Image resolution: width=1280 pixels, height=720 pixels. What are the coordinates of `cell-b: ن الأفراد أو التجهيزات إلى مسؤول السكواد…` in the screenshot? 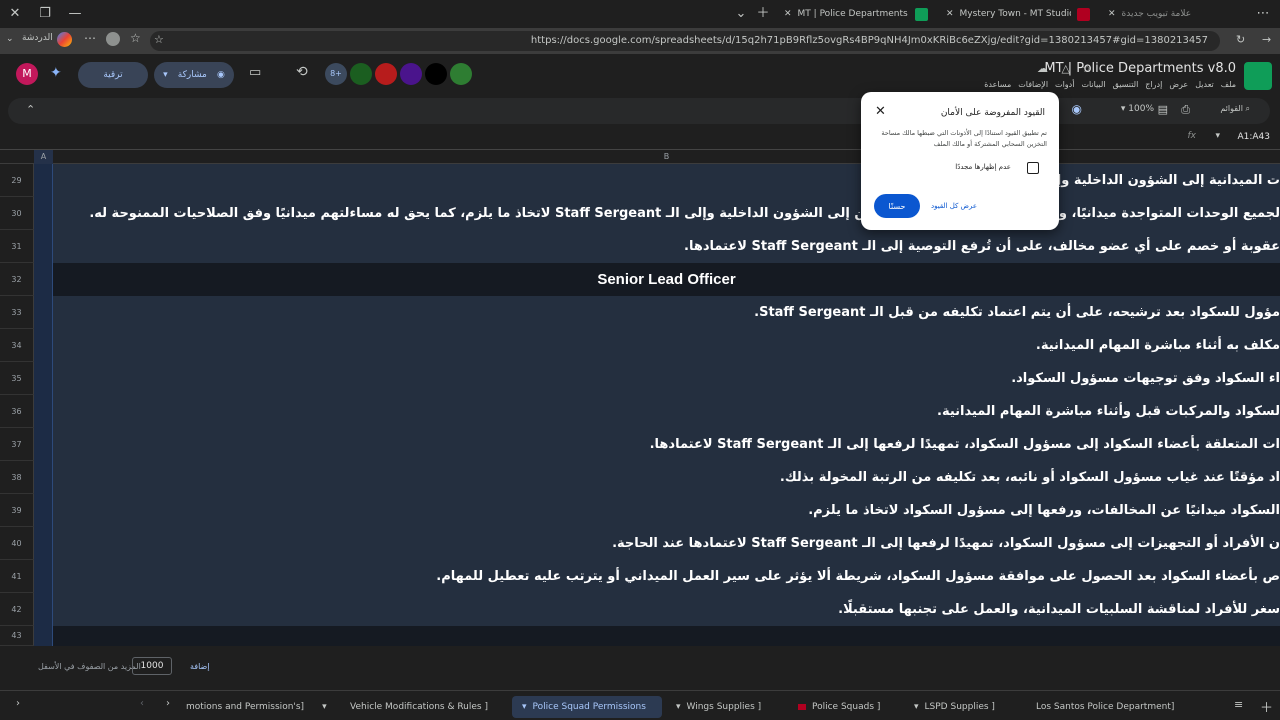 It's located at (666, 543).